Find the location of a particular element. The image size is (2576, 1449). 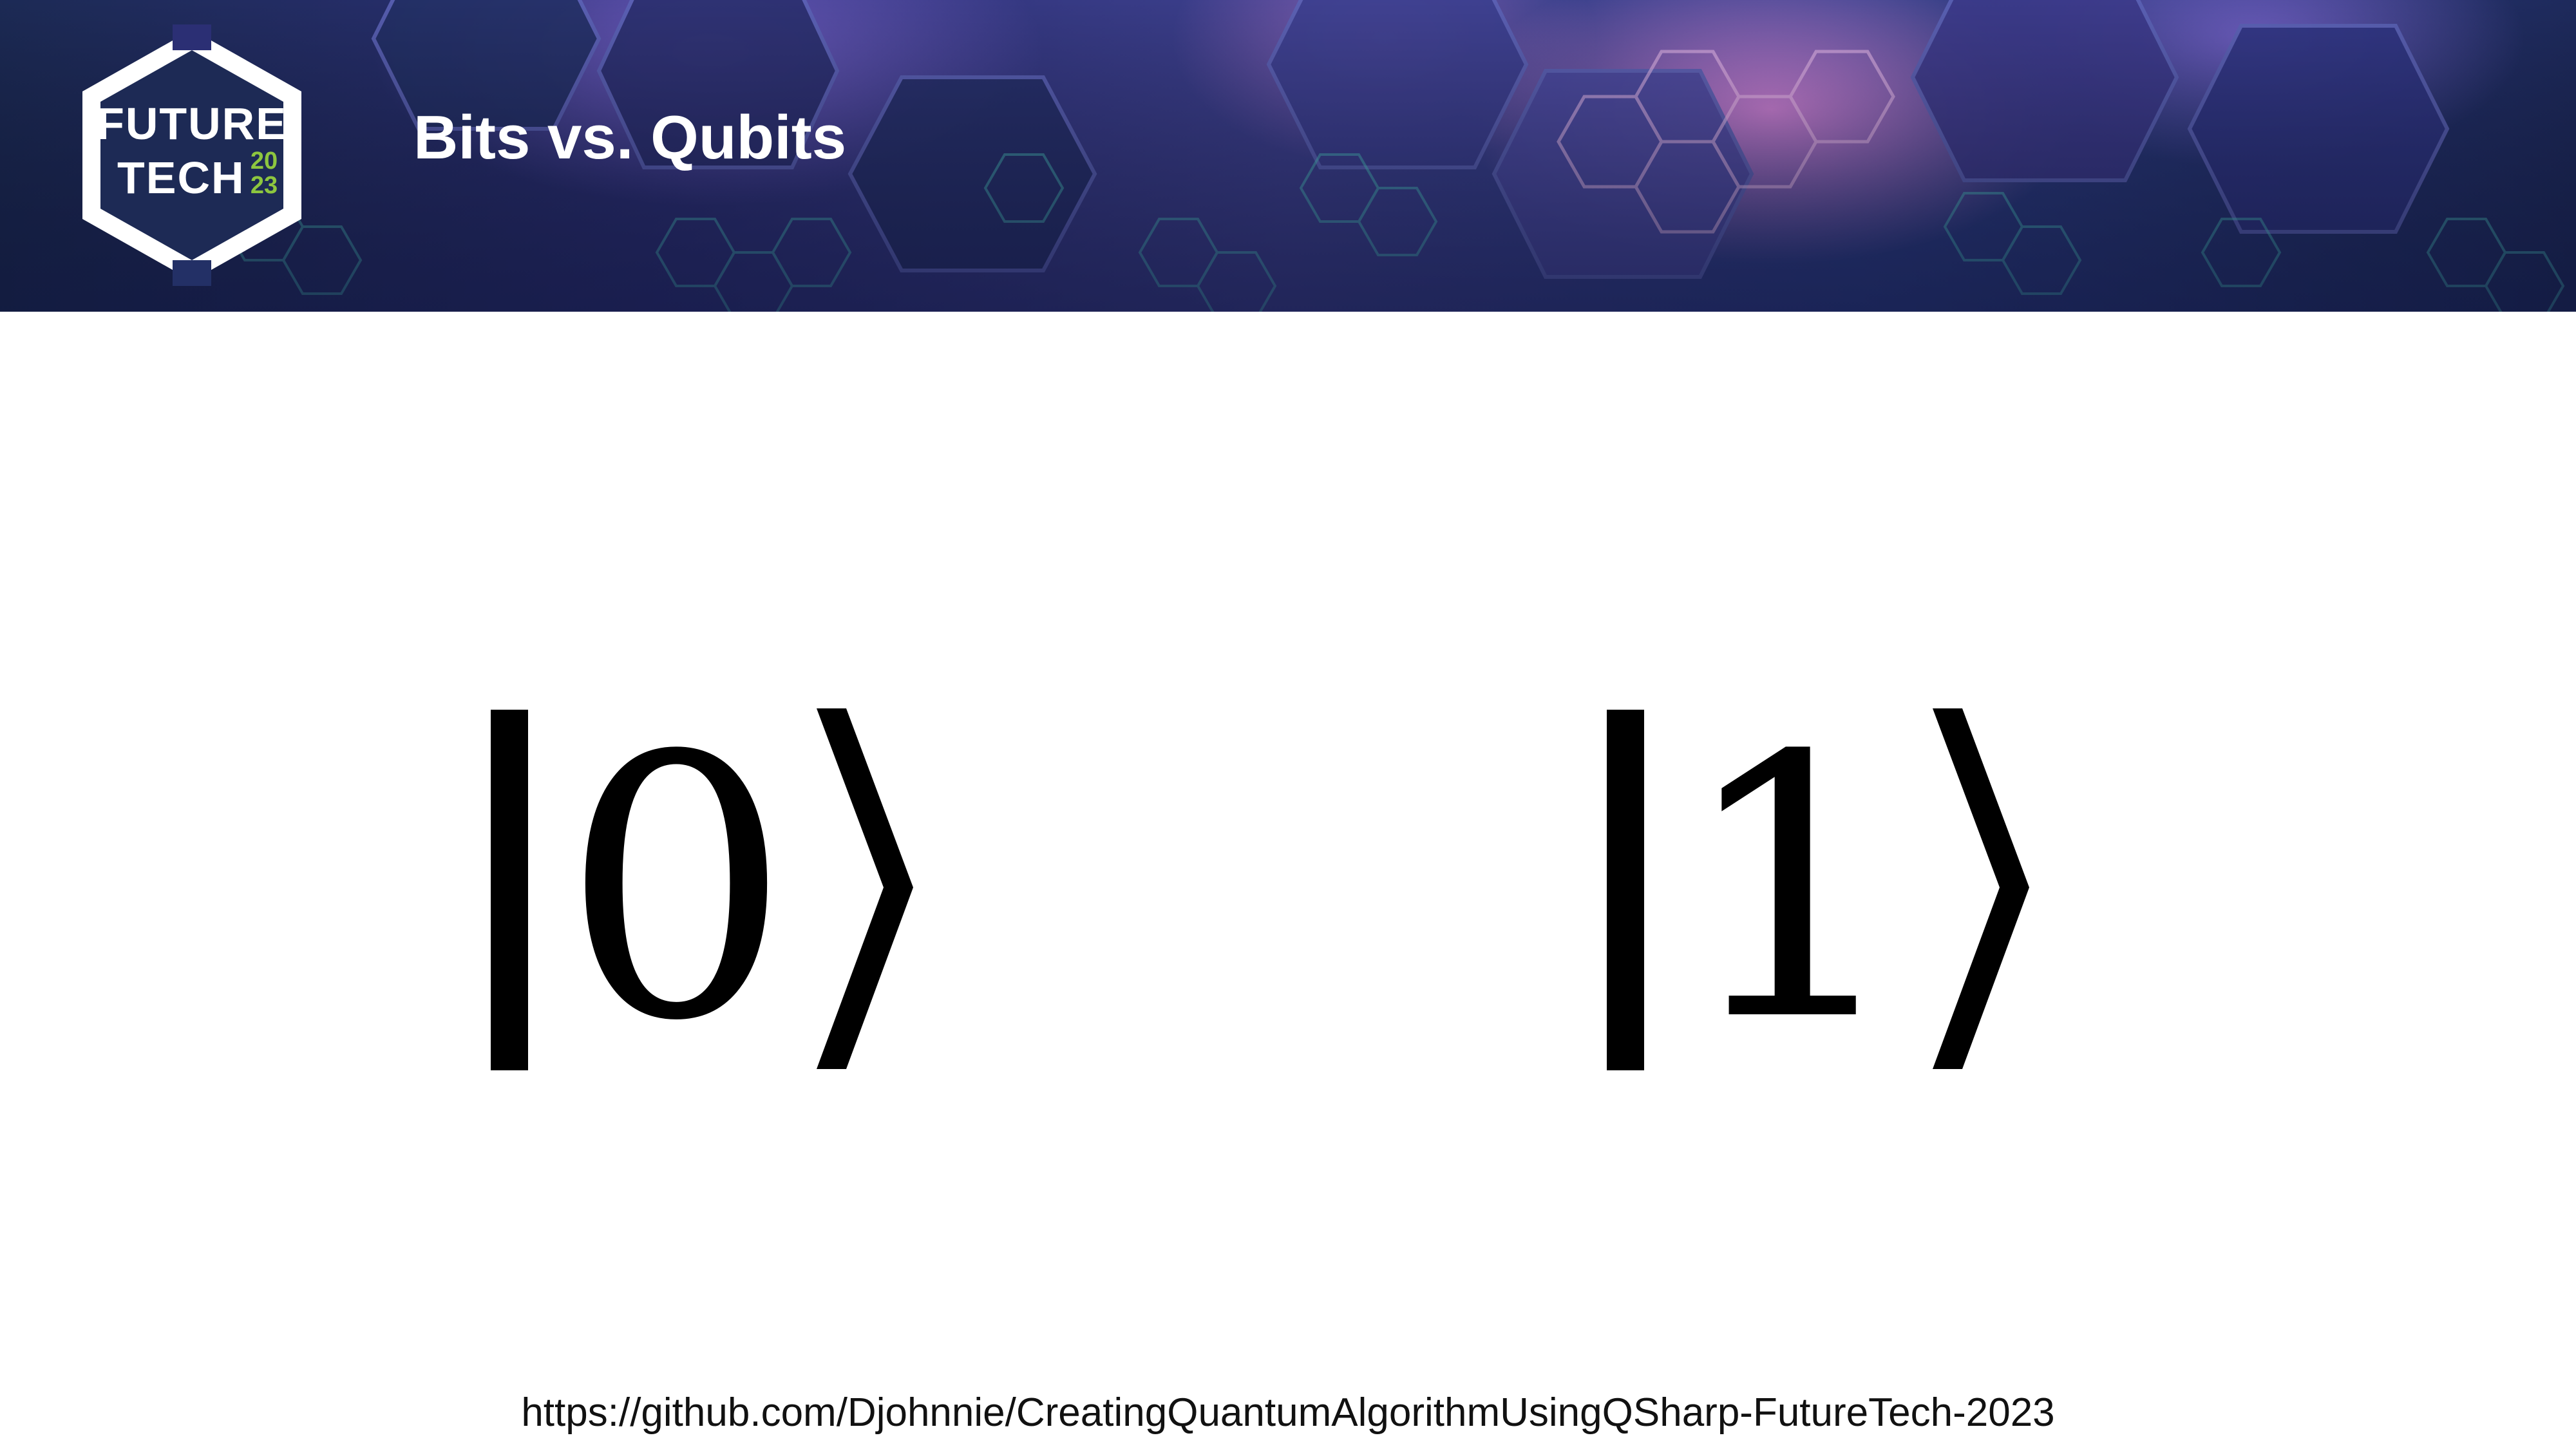

logo-line2: TECH is located at coordinates (181, 178).